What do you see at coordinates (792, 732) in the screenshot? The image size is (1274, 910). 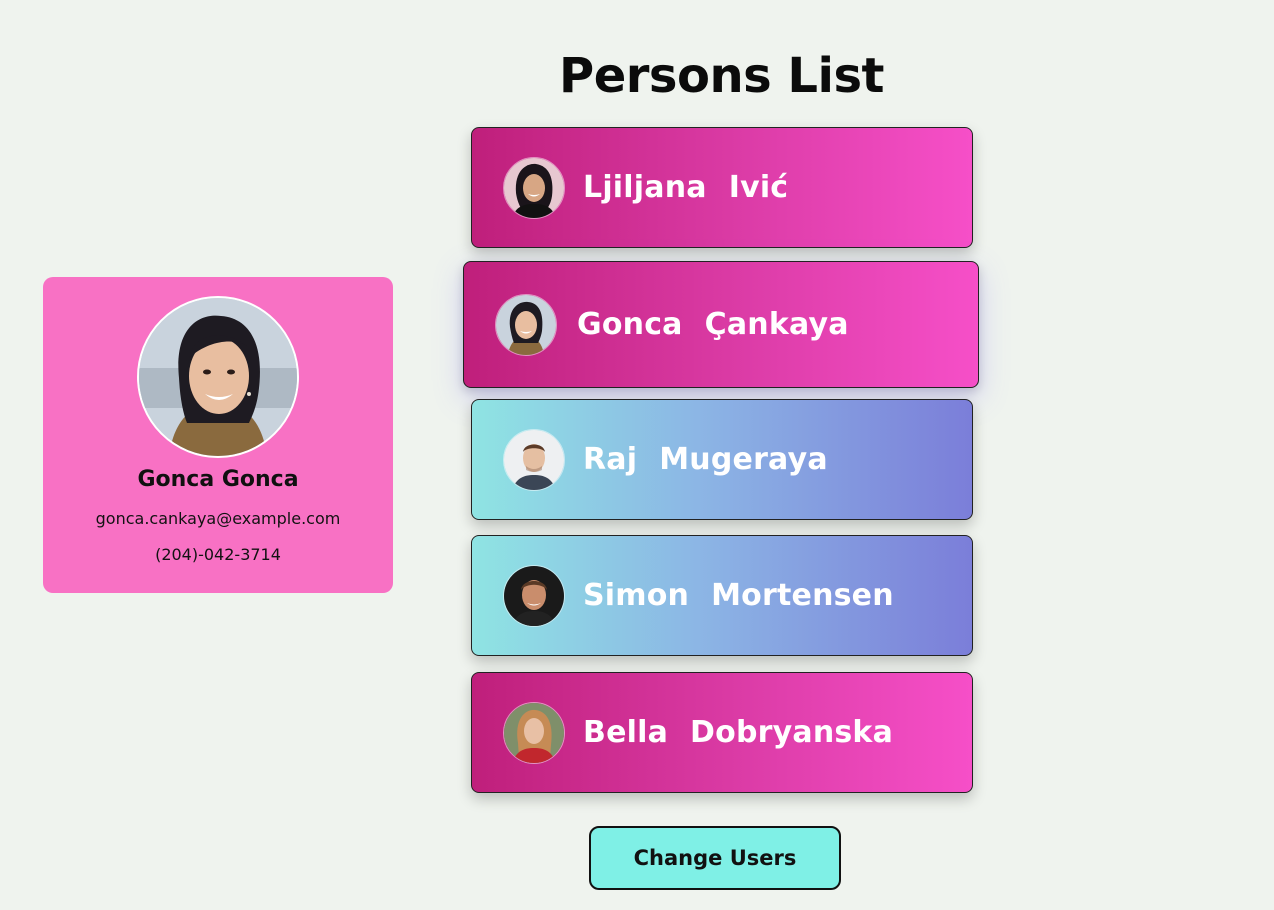 I see `person-last-name: Dobryanska` at bounding box center [792, 732].